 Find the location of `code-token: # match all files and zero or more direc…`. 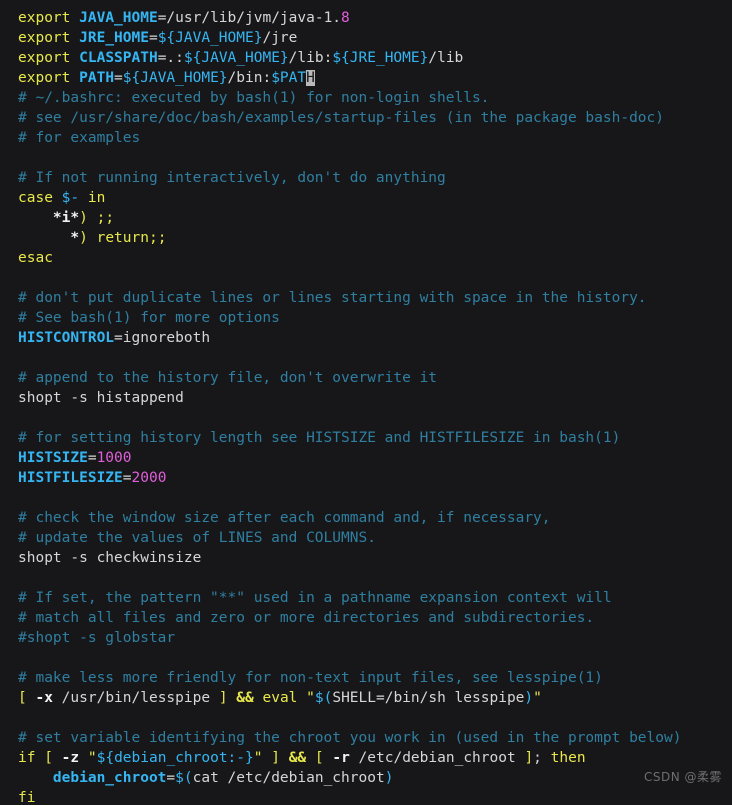

code-token: # match all files and zero or more direc… is located at coordinates (306, 618).